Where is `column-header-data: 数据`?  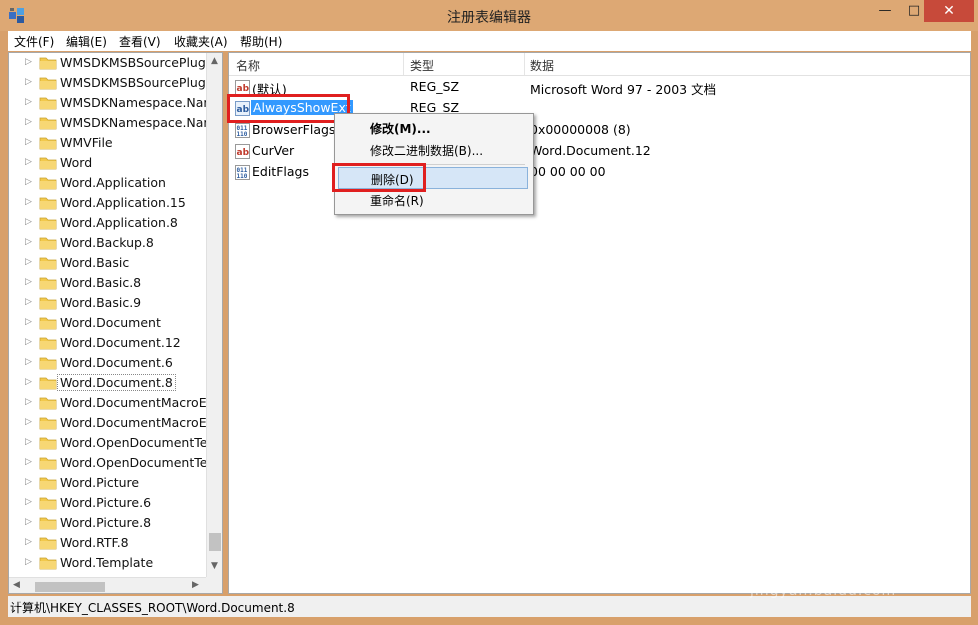
column-header-data: 数据 is located at coordinates (542, 65).